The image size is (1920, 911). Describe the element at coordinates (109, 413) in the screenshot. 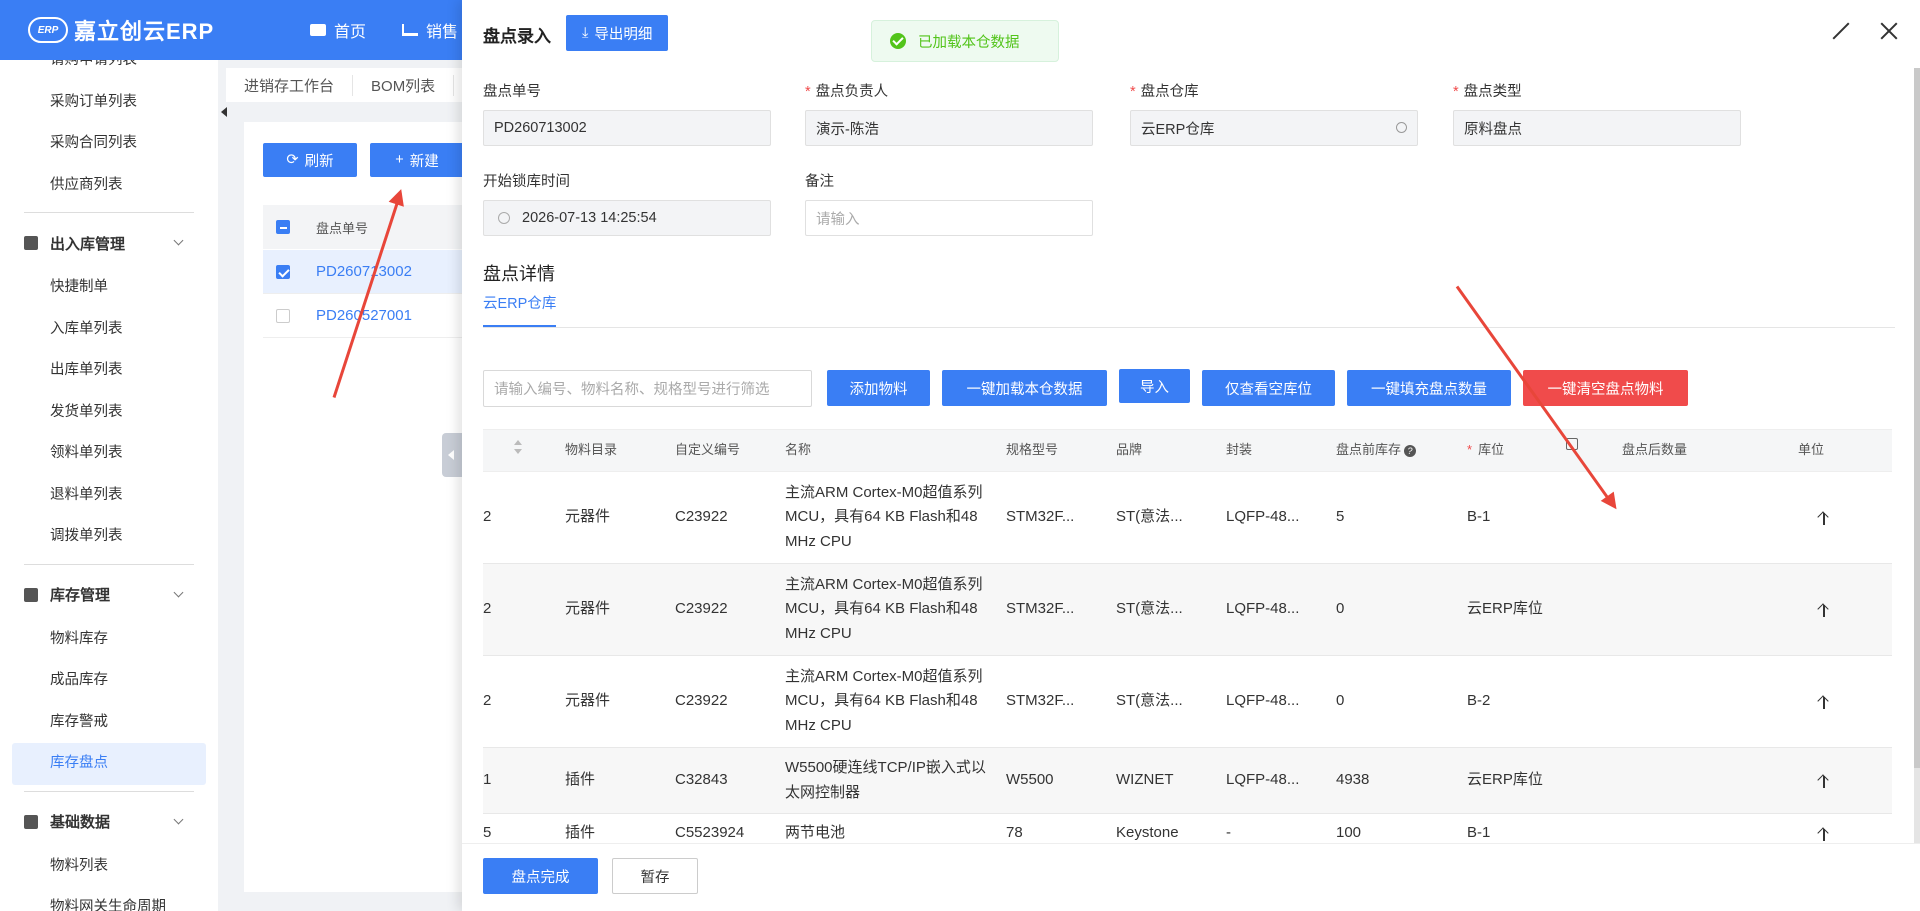

I see `sidebar-item-shipping: 发货单列表` at that location.